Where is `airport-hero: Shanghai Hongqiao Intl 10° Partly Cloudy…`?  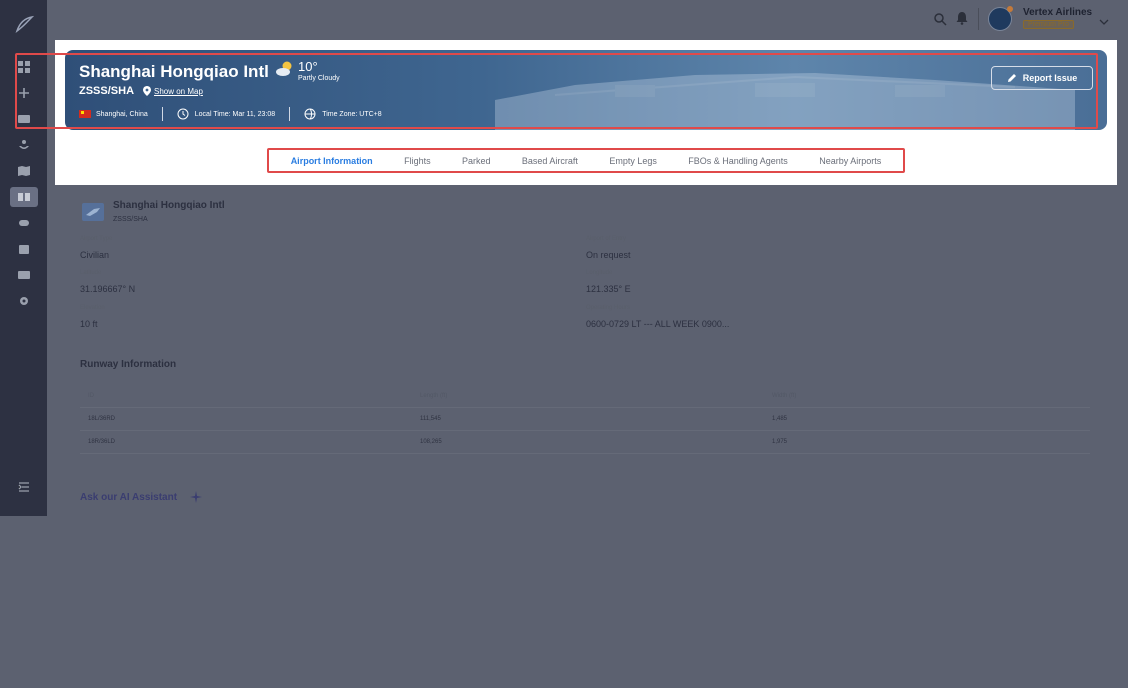 airport-hero: Shanghai Hongqiao Intl 10° Partly Cloudy… is located at coordinates (586, 90).